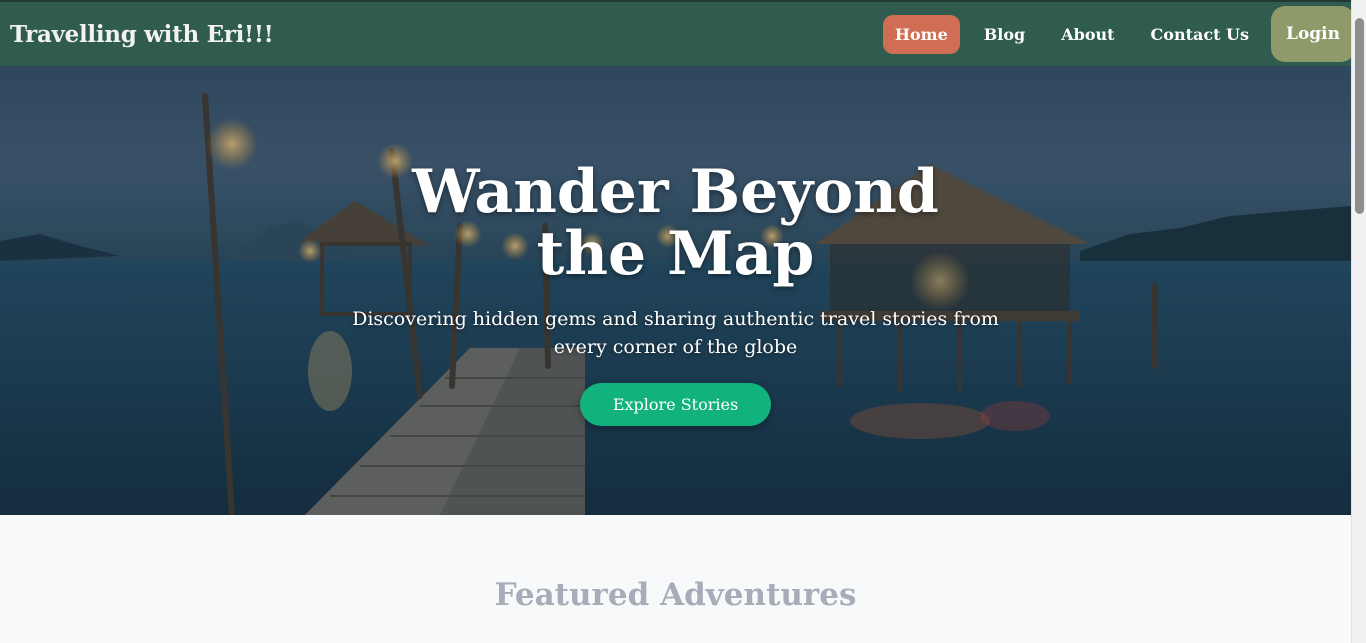  What do you see at coordinates (1200, 34) in the screenshot?
I see `nav-contact-link: Contact Us` at bounding box center [1200, 34].